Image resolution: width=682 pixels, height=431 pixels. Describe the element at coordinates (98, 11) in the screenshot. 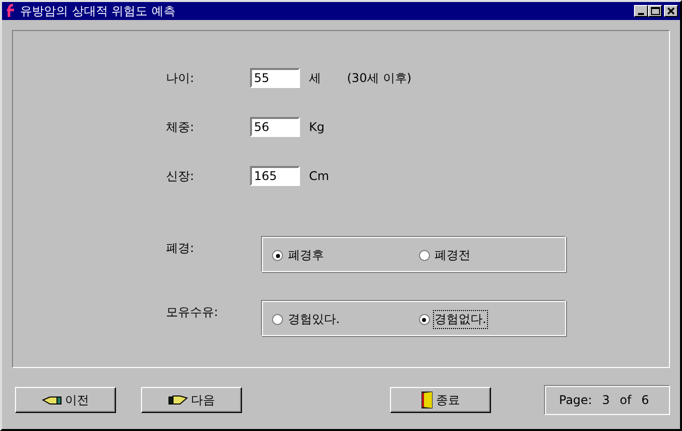

I see `window-title: 유방암의 상대적 위험도 예측` at that location.